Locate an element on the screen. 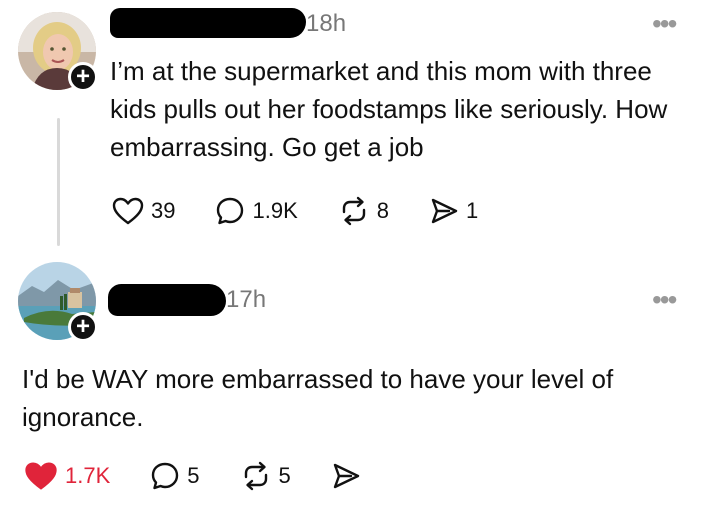 Image resolution: width=716 pixels, height=518 pixels. post-time: 18h is located at coordinates (326, 23).